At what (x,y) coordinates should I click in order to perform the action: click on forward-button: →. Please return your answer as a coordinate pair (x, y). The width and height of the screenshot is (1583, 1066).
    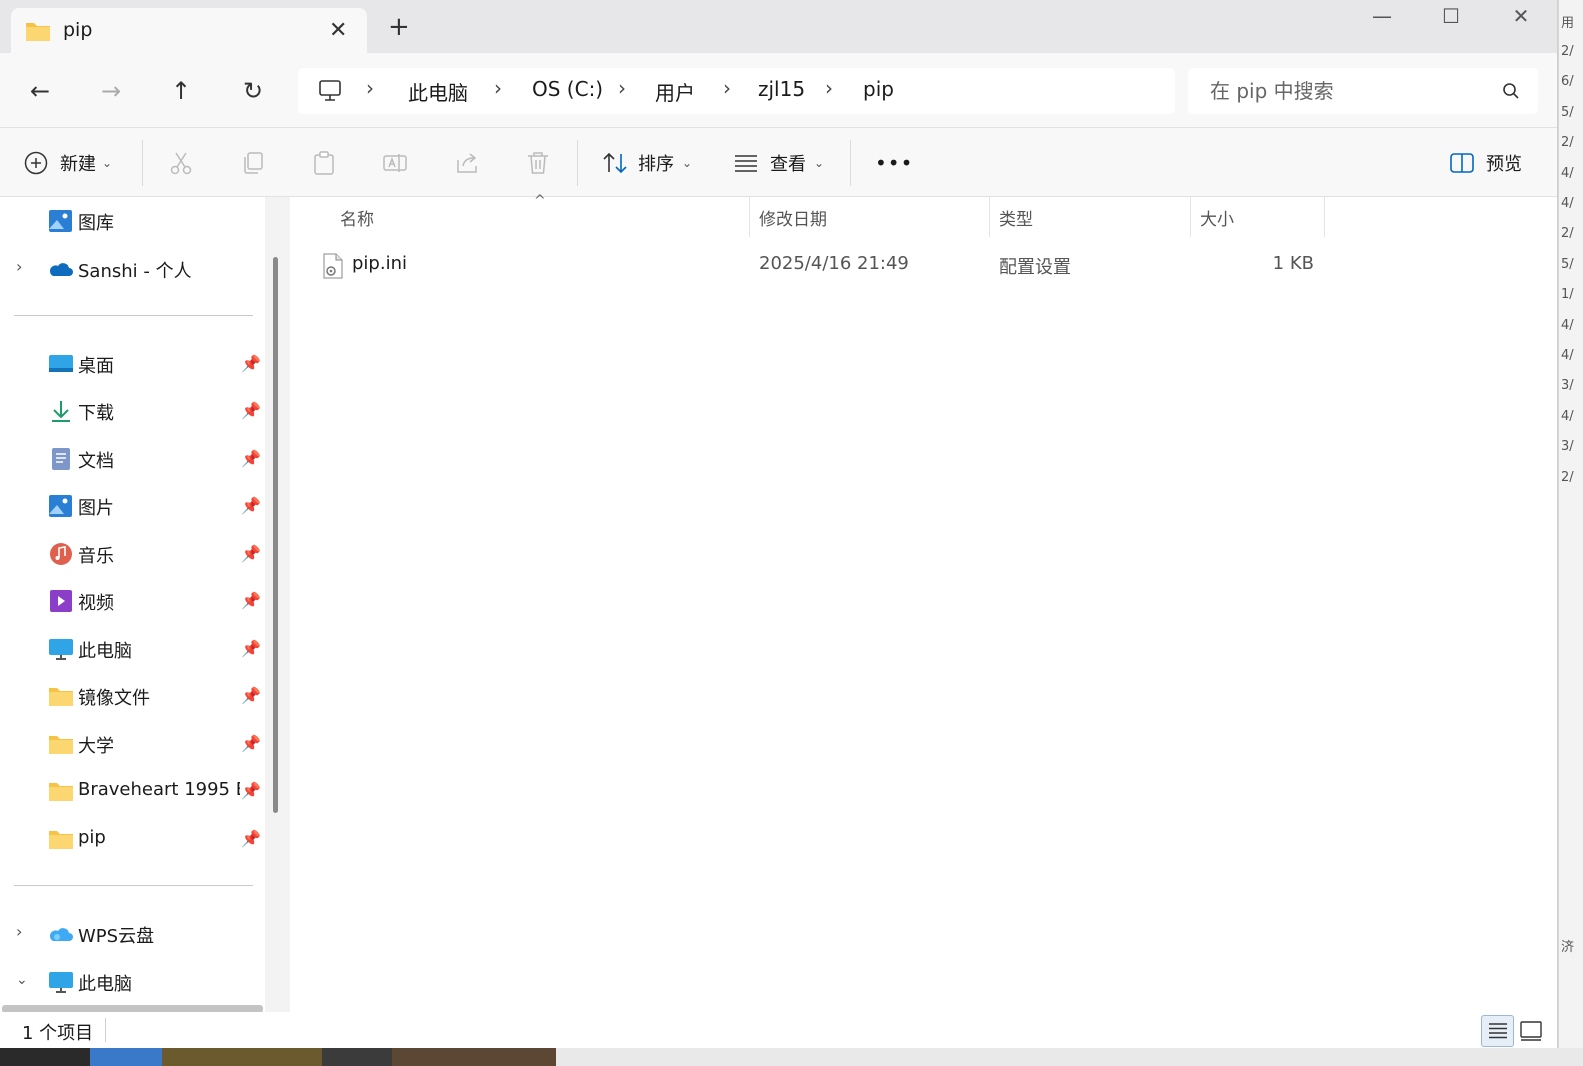
    Looking at the image, I should click on (111, 91).